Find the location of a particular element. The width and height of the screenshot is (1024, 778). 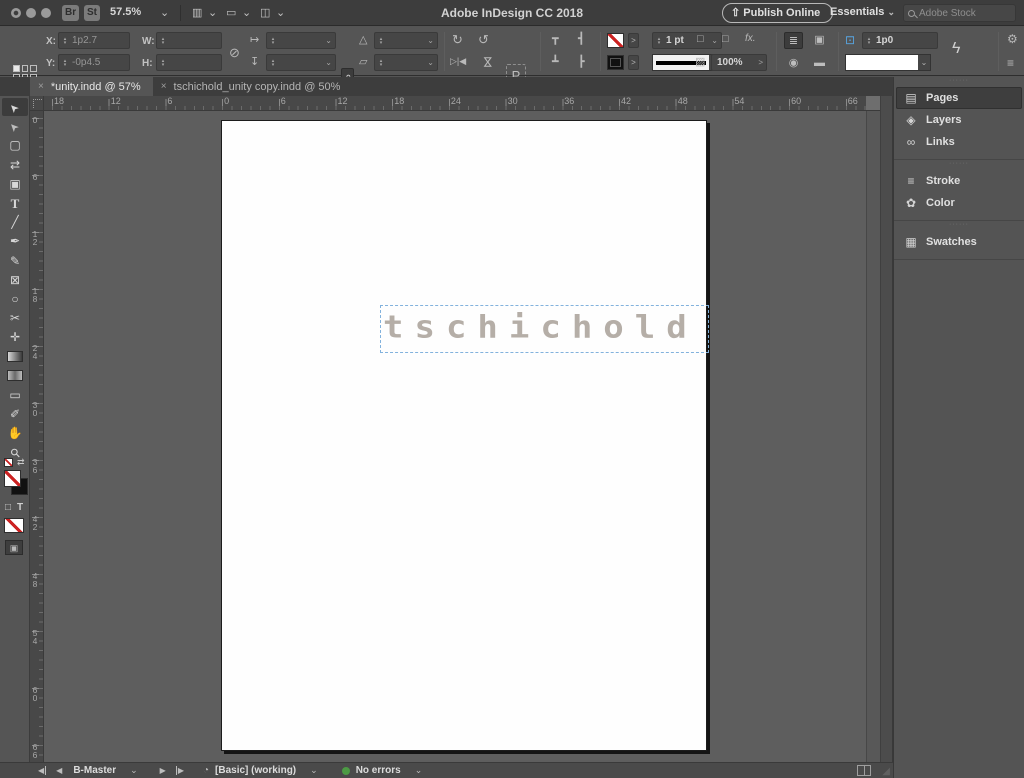

gradient-tool is located at coordinates (15, 357).